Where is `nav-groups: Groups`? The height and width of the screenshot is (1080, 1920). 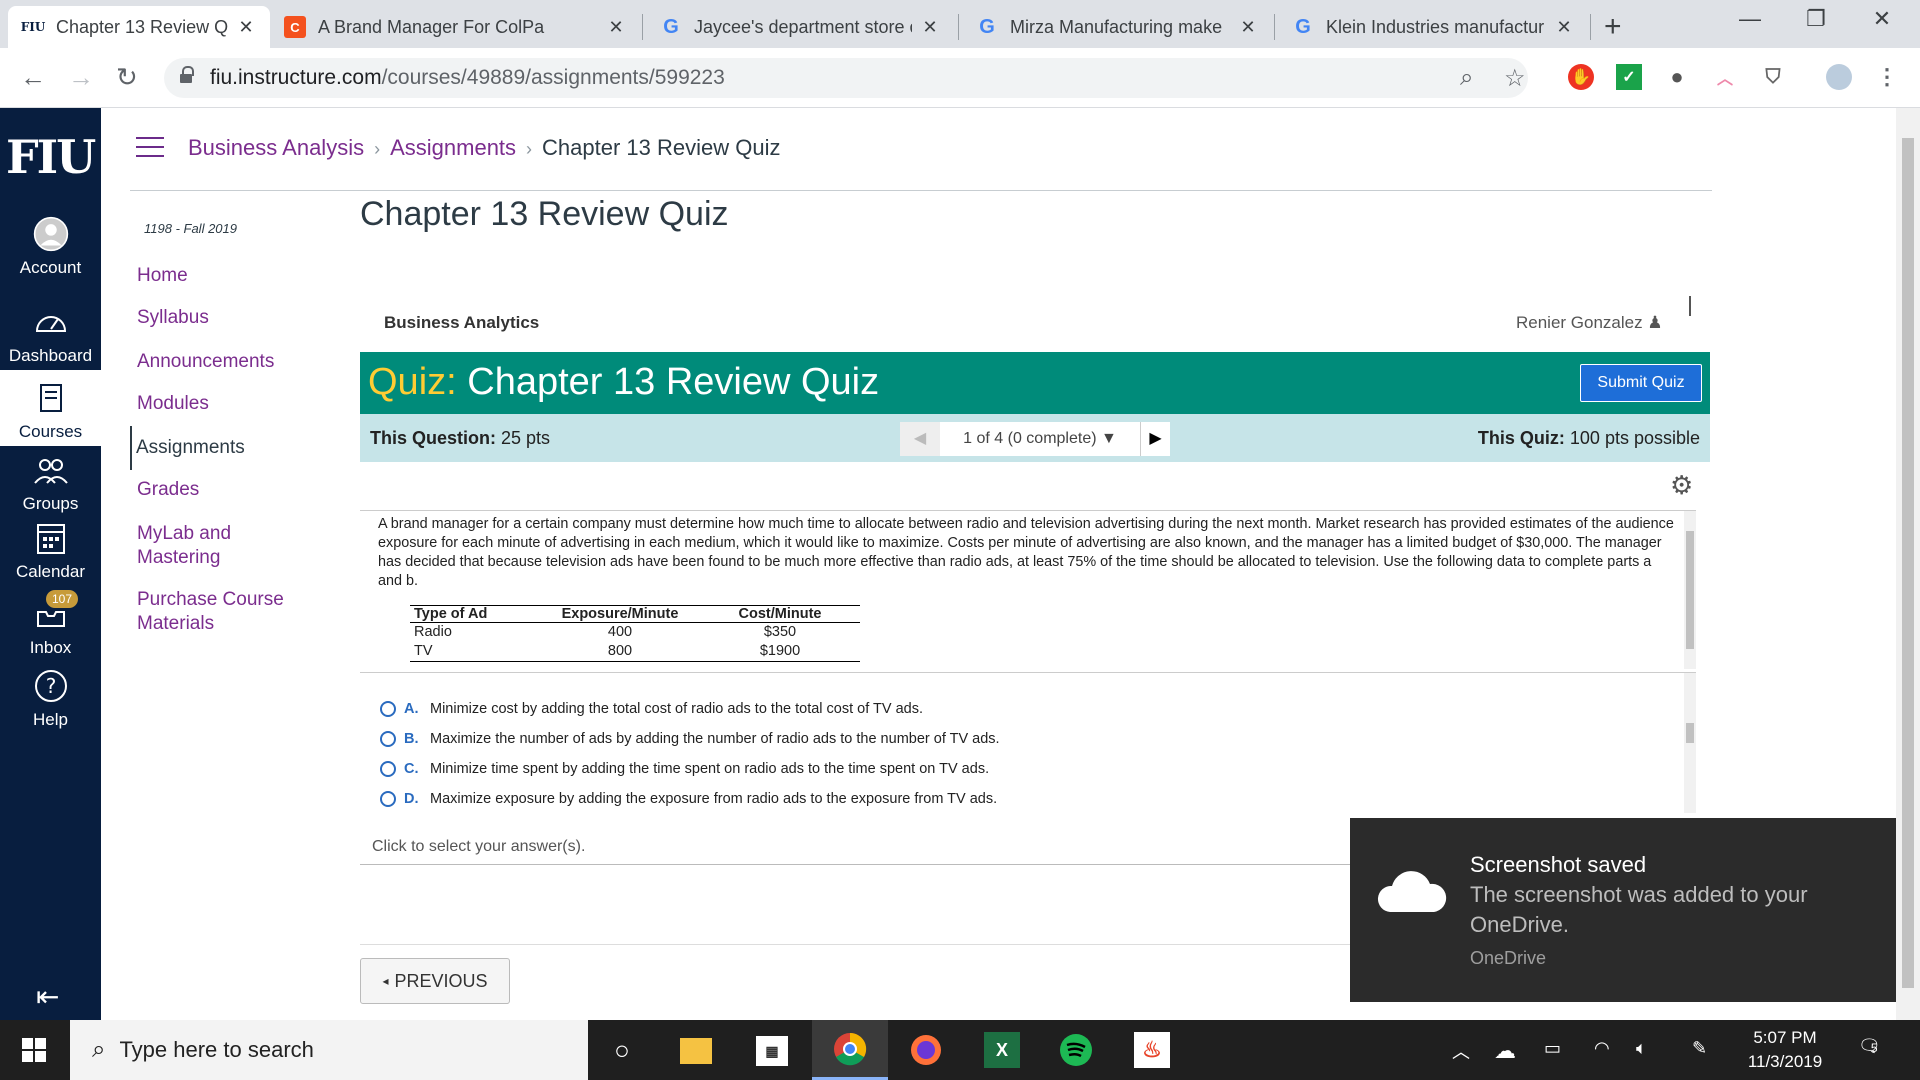
nav-groups: Groups is located at coordinates (50, 483).